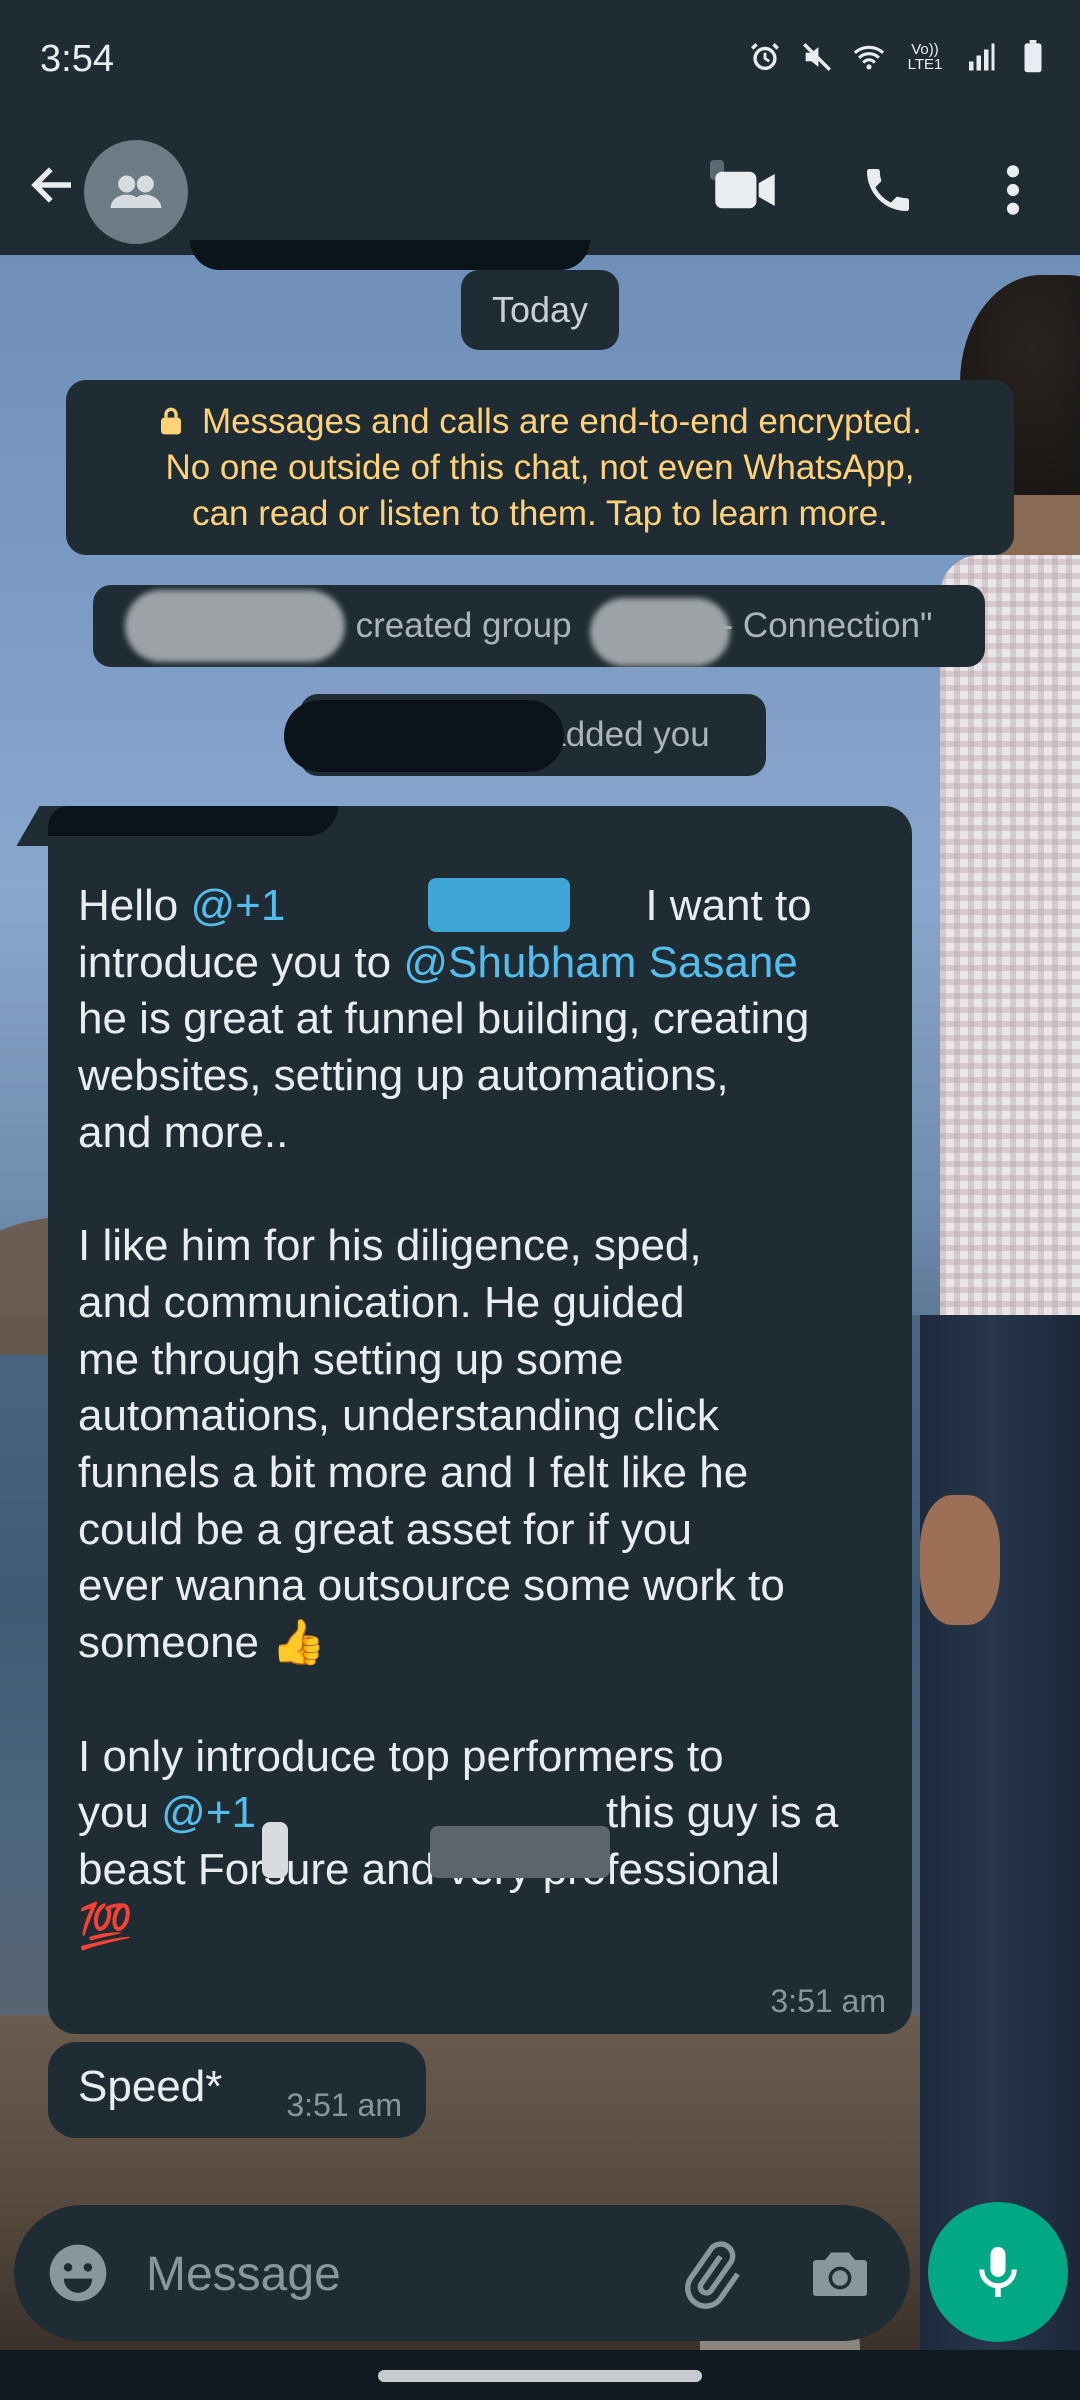 This screenshot has height=2400, width=1080. I want to click on message-composer, so click(462, 2273).